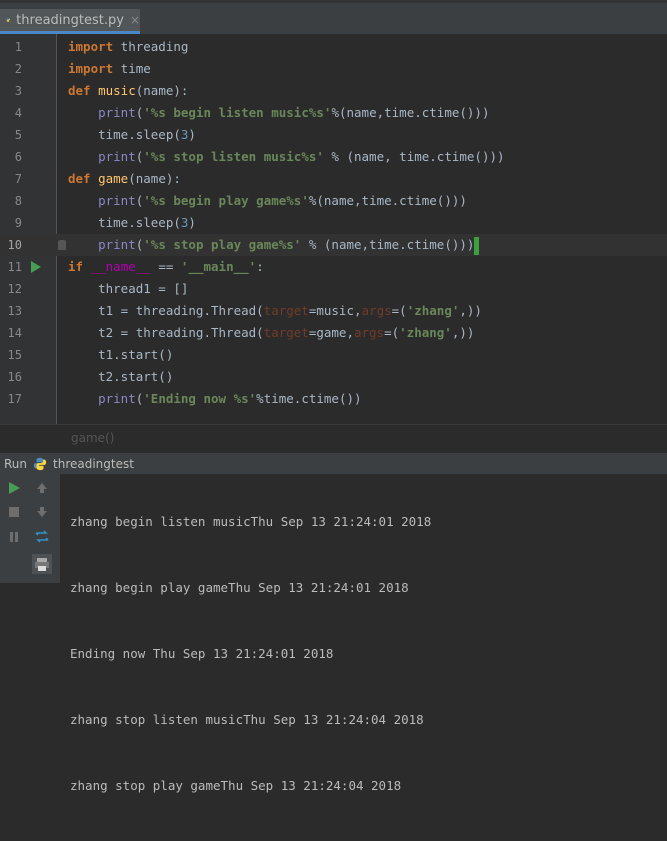  I want to click on code-line: 15 t1.start(), so click(333, 355).